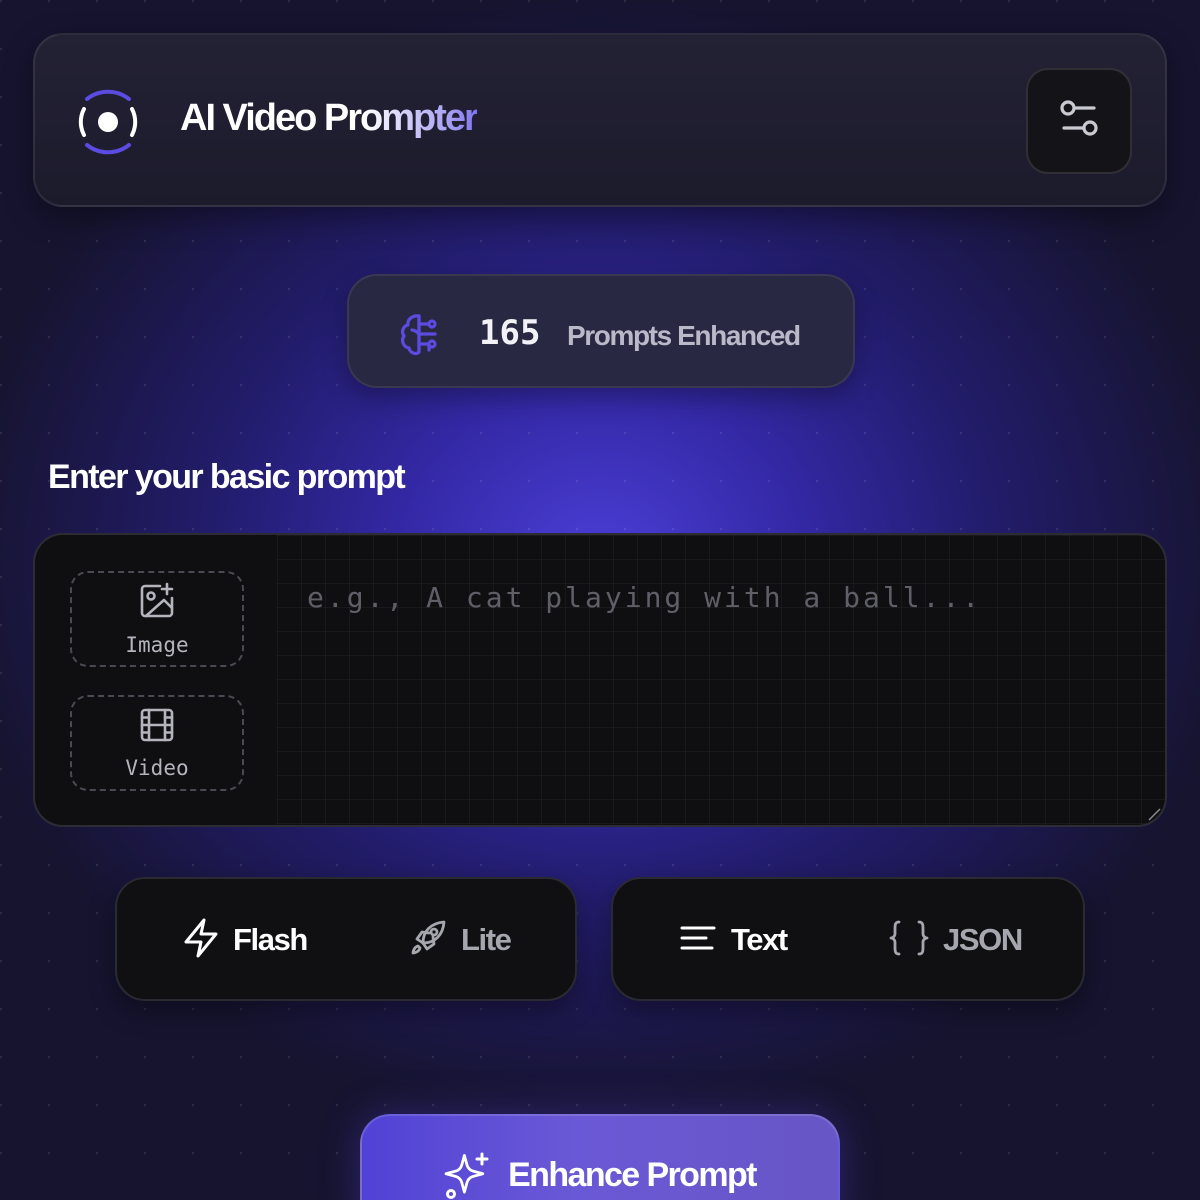 This screenshot has width=1200, height=1200. I want to click on settings-button, so click(1079, 121).